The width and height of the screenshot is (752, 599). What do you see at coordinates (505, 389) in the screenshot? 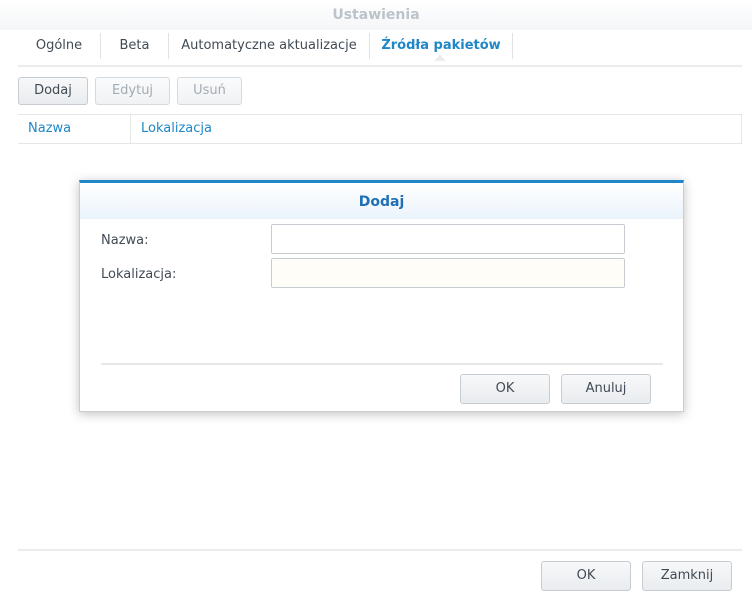
I see `dialog-ok-button: OK` at bounding box center [505, 389].